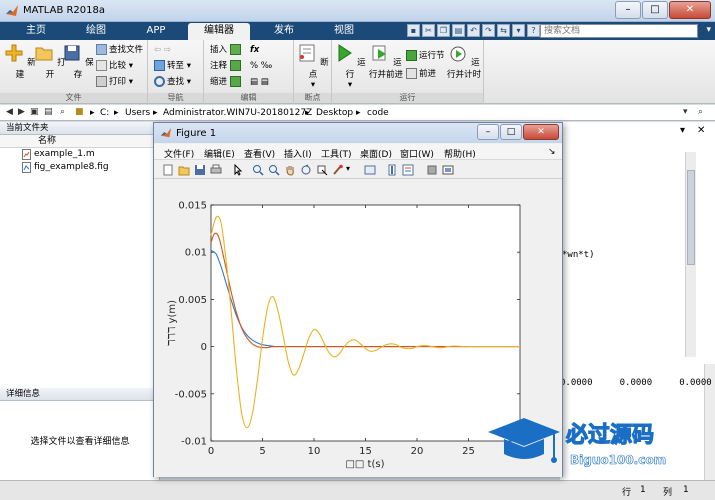 This screenshot has width=715, height=500. What do you see at coordinates (238, 170) in the screenshot?
I see `pointer-icon` at bounding box center [238, 170].